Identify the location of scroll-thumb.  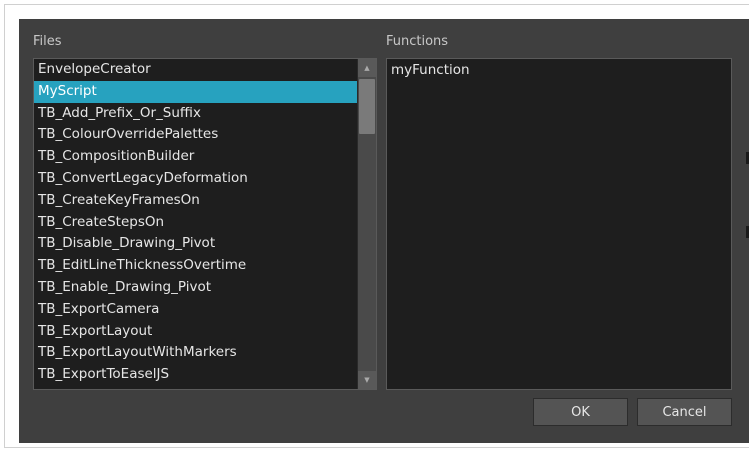
(367, 106).